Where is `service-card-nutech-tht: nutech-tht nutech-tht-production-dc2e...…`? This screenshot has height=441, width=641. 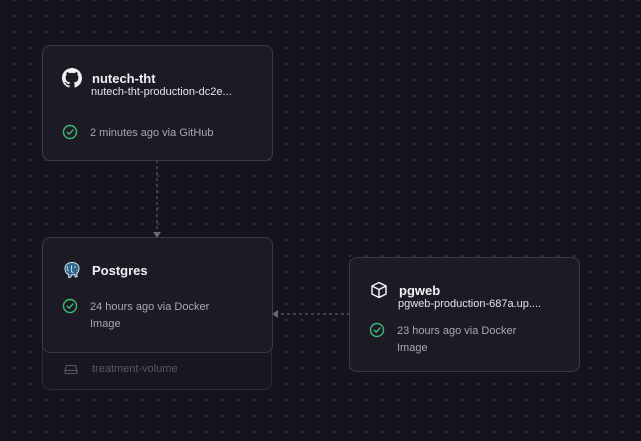
service-card-nutech-tht: nutech-tht nutech-tht-production-dc2e...… is located at coordinates (157, 103).